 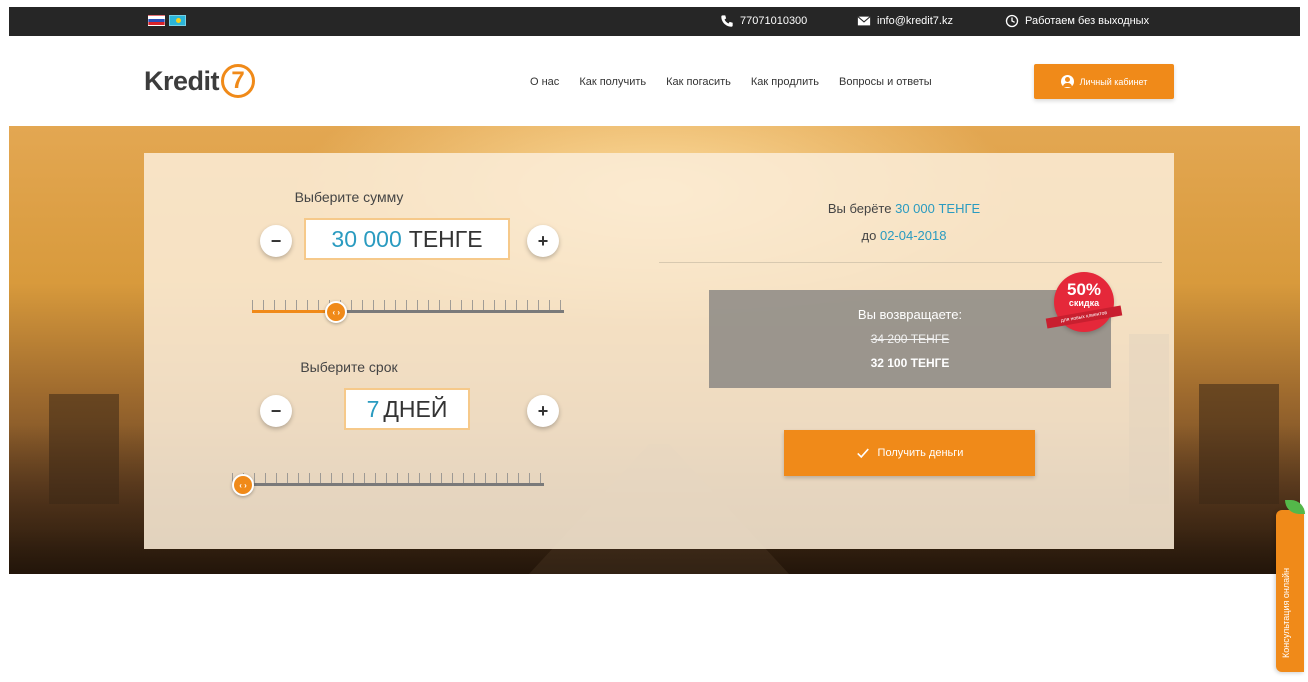 I want to click on get-money-label: Получить деньги, so click(x=920, y=453).